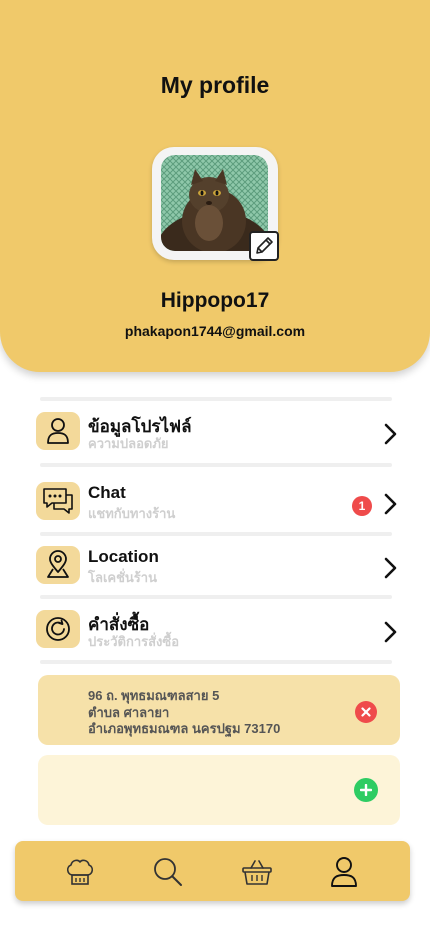 The image size is (430, 932). What do you see at coordinates (58, 565) in the screenshot?
I see `map-pin-icon` at bounding box center [58, 565].